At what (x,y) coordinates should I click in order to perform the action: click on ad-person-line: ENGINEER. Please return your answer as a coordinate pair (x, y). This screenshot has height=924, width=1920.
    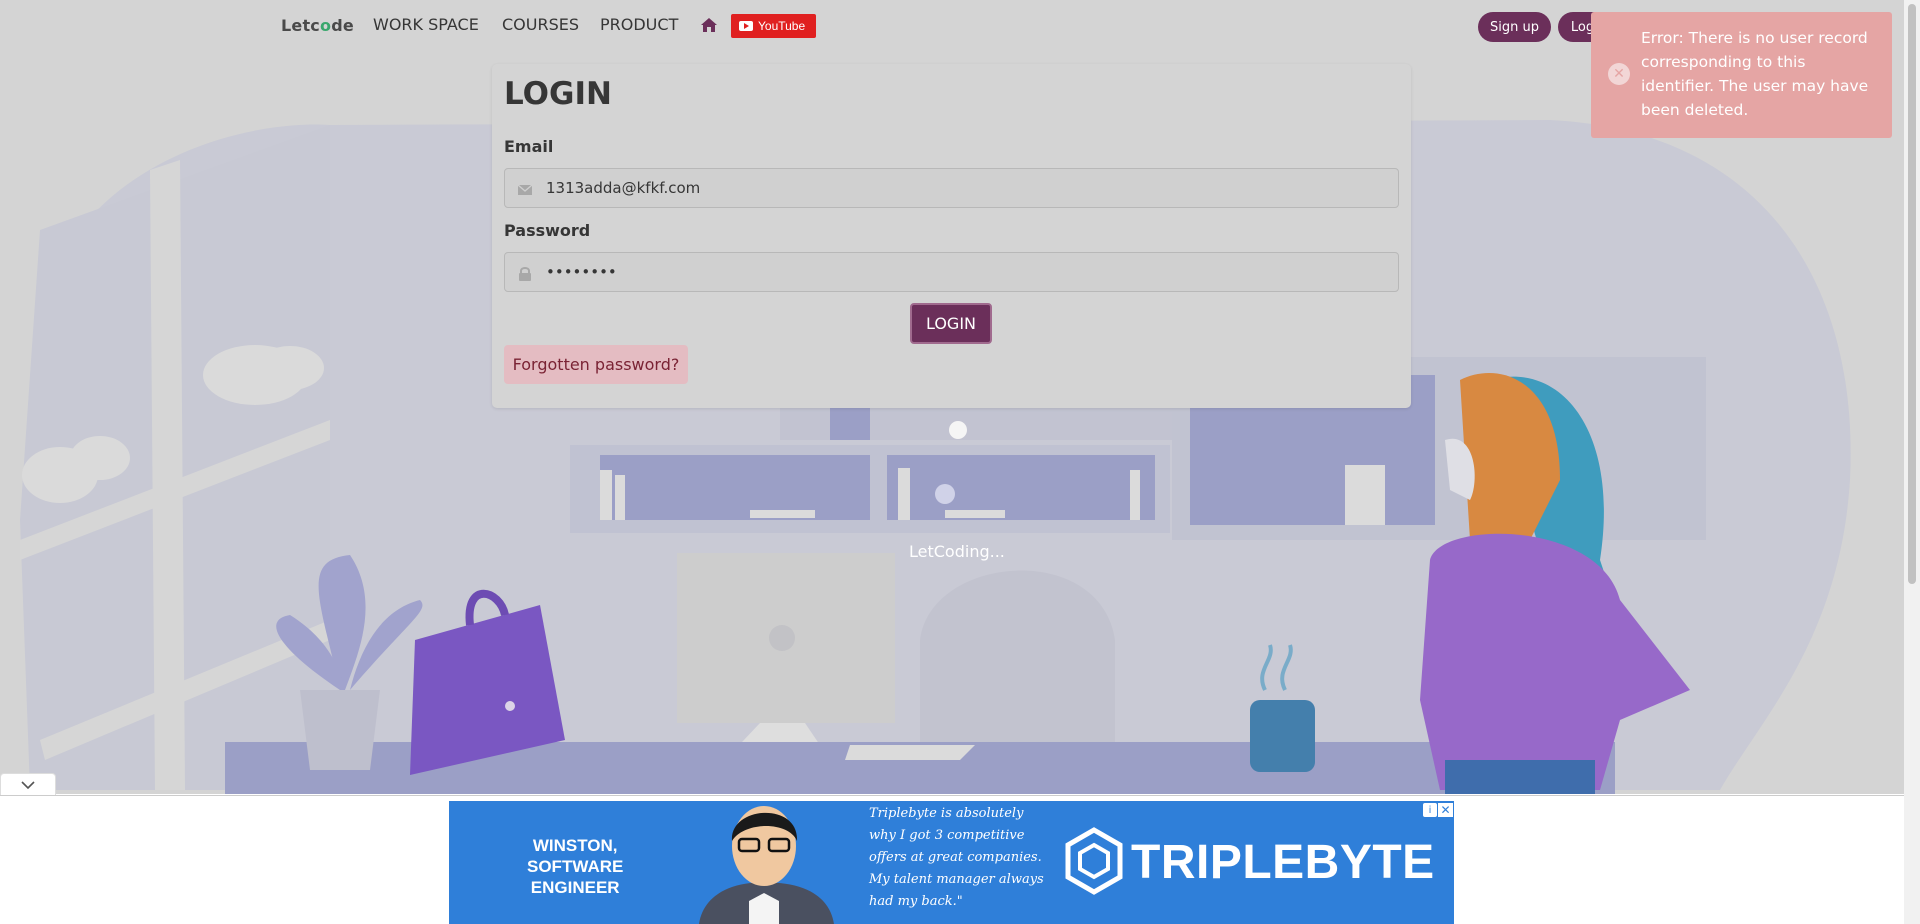
    Looking at the image, I should click on (575, 887).